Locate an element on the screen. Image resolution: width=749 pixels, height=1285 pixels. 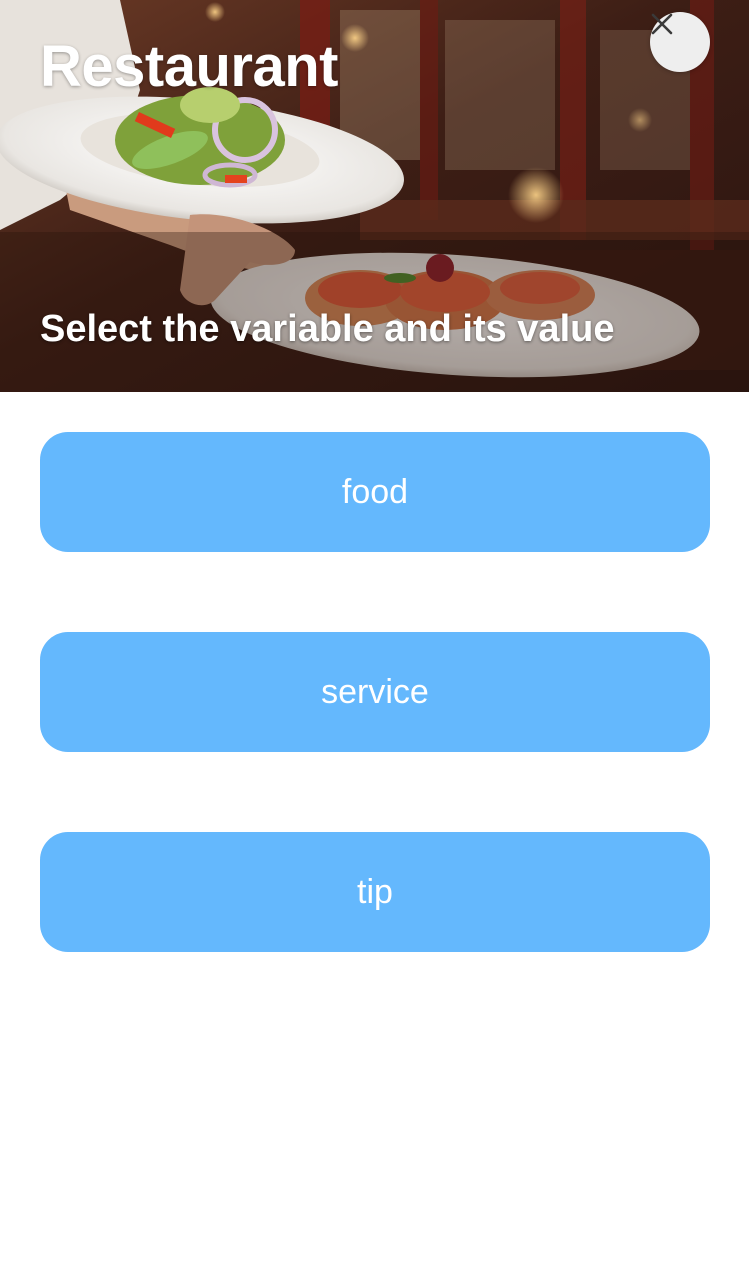
option-food-button: food is located at coordinates (375, 492).